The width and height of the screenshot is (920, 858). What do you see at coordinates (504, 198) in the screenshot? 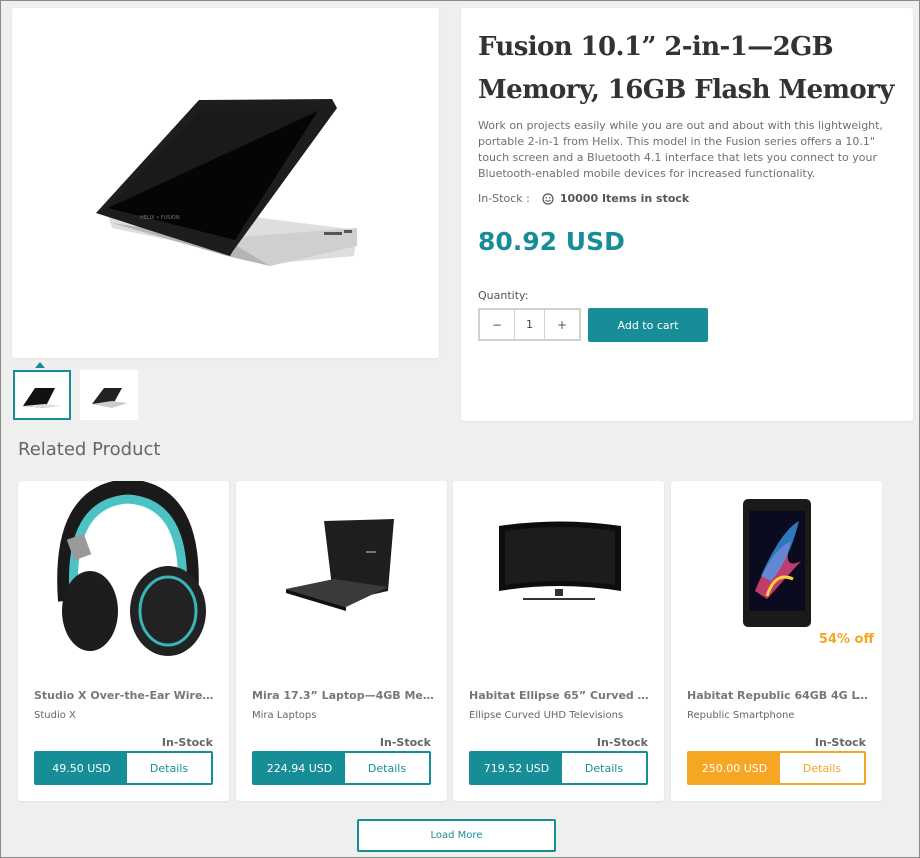
I see `stock-label: In-Stock :` at bounding box center [504, 198].